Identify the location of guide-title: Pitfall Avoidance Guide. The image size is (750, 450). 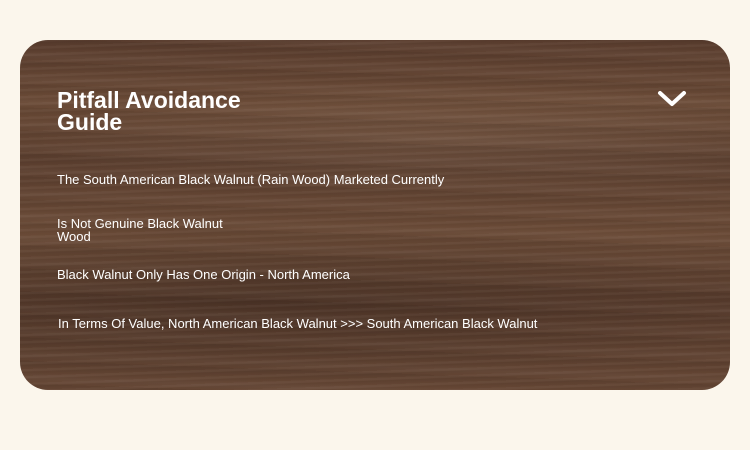
(149, 111).